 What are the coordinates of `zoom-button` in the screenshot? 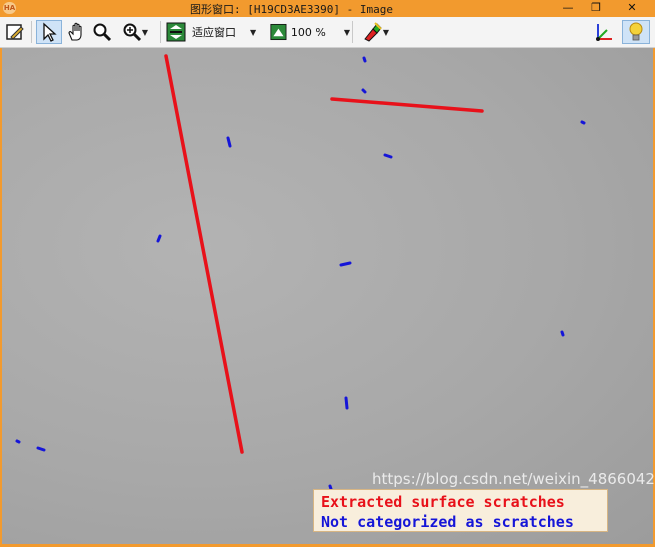 It's located at (102, 32).